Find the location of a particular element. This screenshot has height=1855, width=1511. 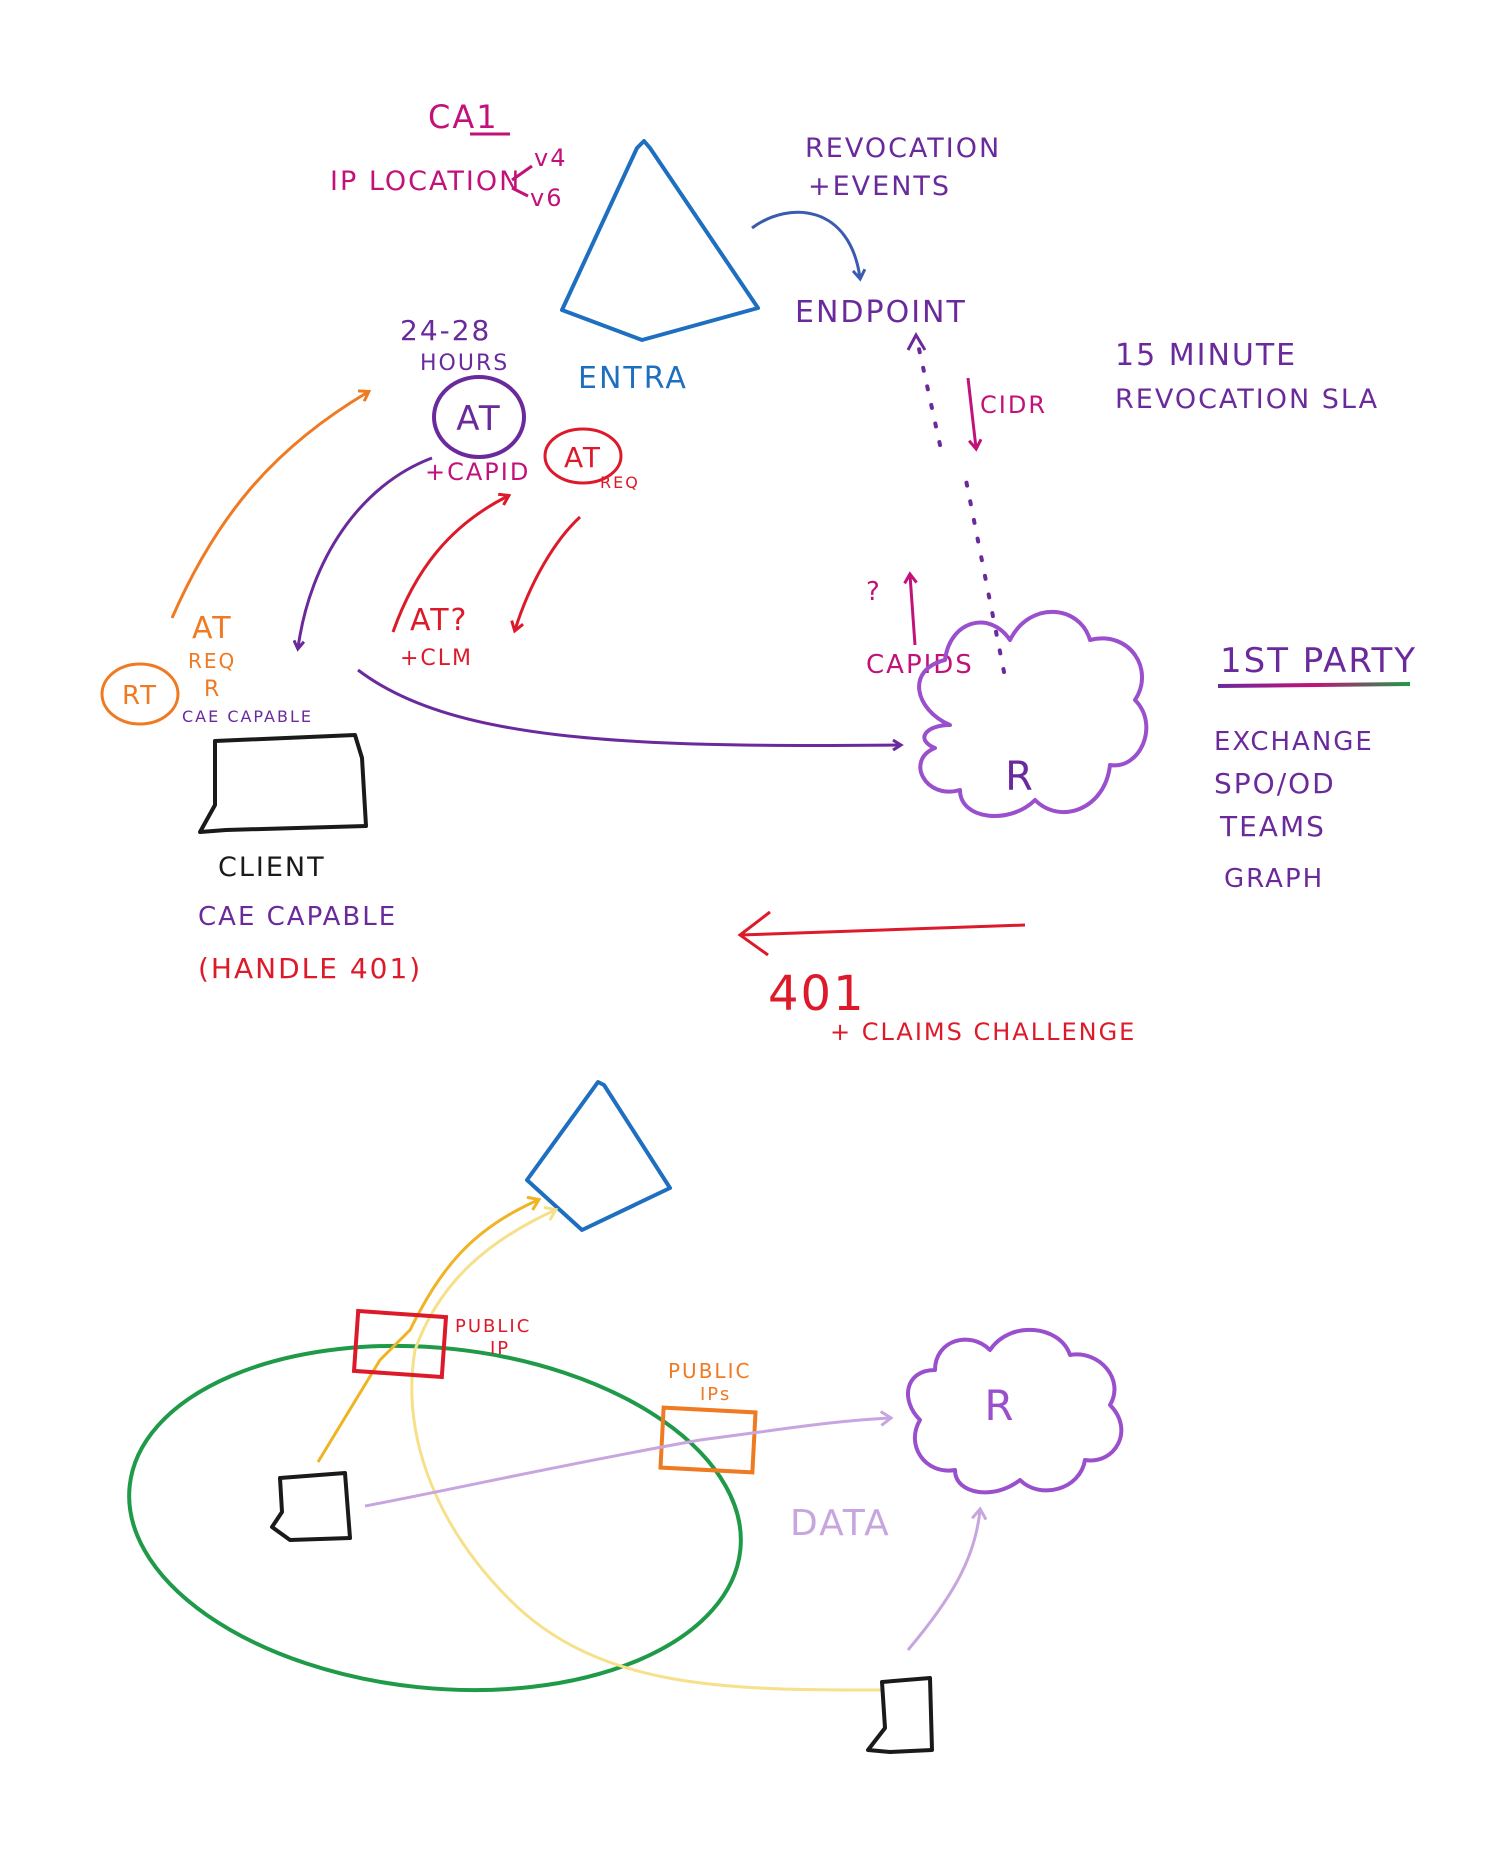

hours-line1: 24-28 is located at coordinates (445, 330).